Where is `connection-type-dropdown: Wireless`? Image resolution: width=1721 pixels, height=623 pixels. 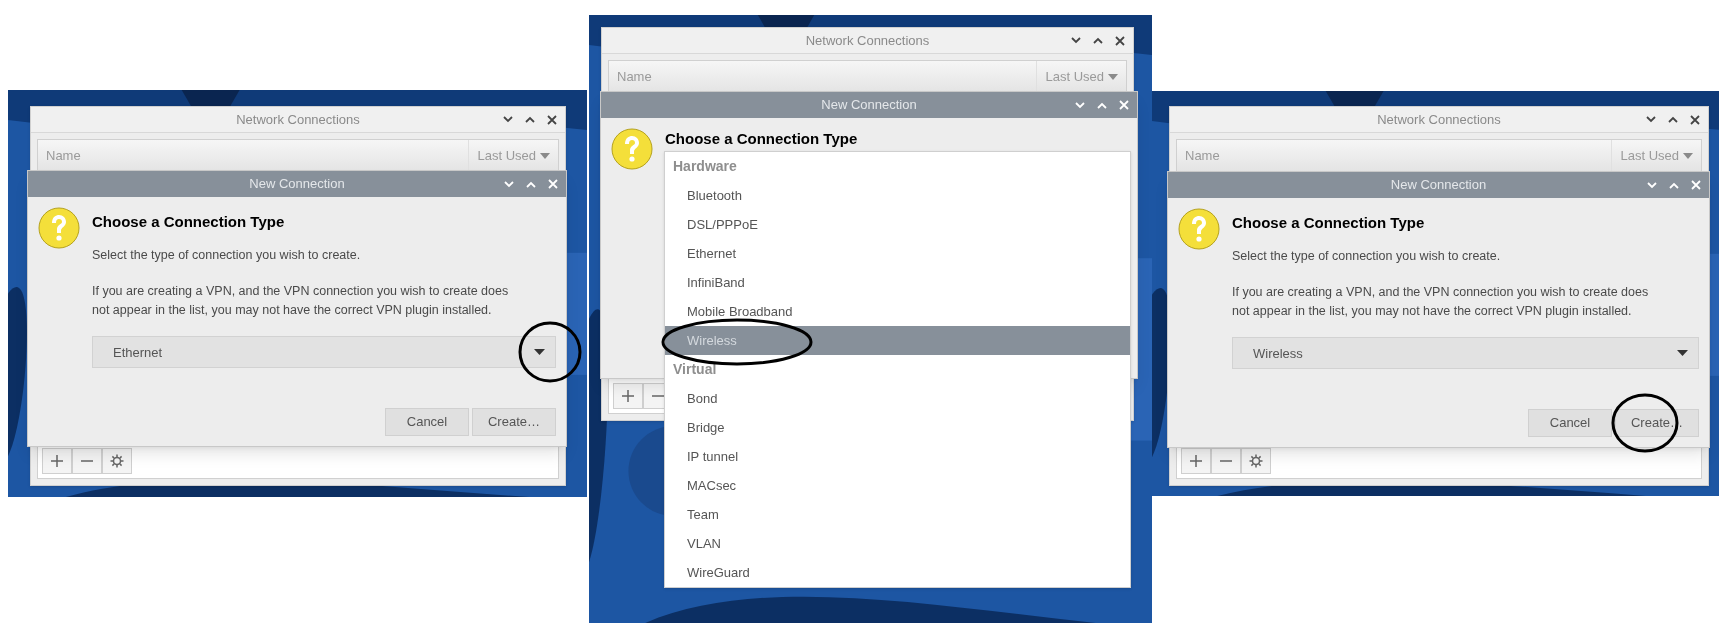 connection-type-dropdown: Wireless is located at coordinates (1465, 353).